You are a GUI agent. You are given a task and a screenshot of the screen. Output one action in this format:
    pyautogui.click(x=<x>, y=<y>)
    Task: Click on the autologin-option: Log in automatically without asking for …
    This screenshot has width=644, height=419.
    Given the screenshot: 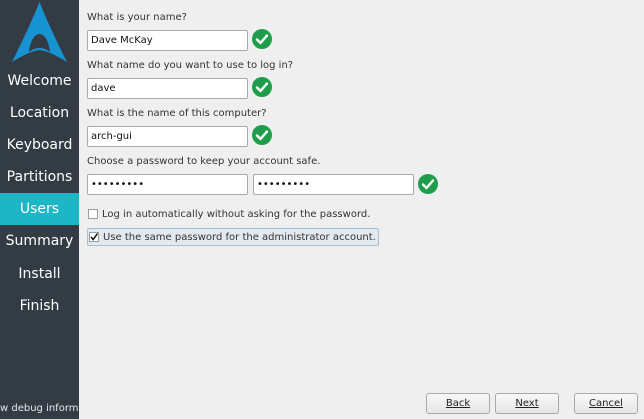 What is the action you would take?
    pyautogui.click(x=228, y=214)
    